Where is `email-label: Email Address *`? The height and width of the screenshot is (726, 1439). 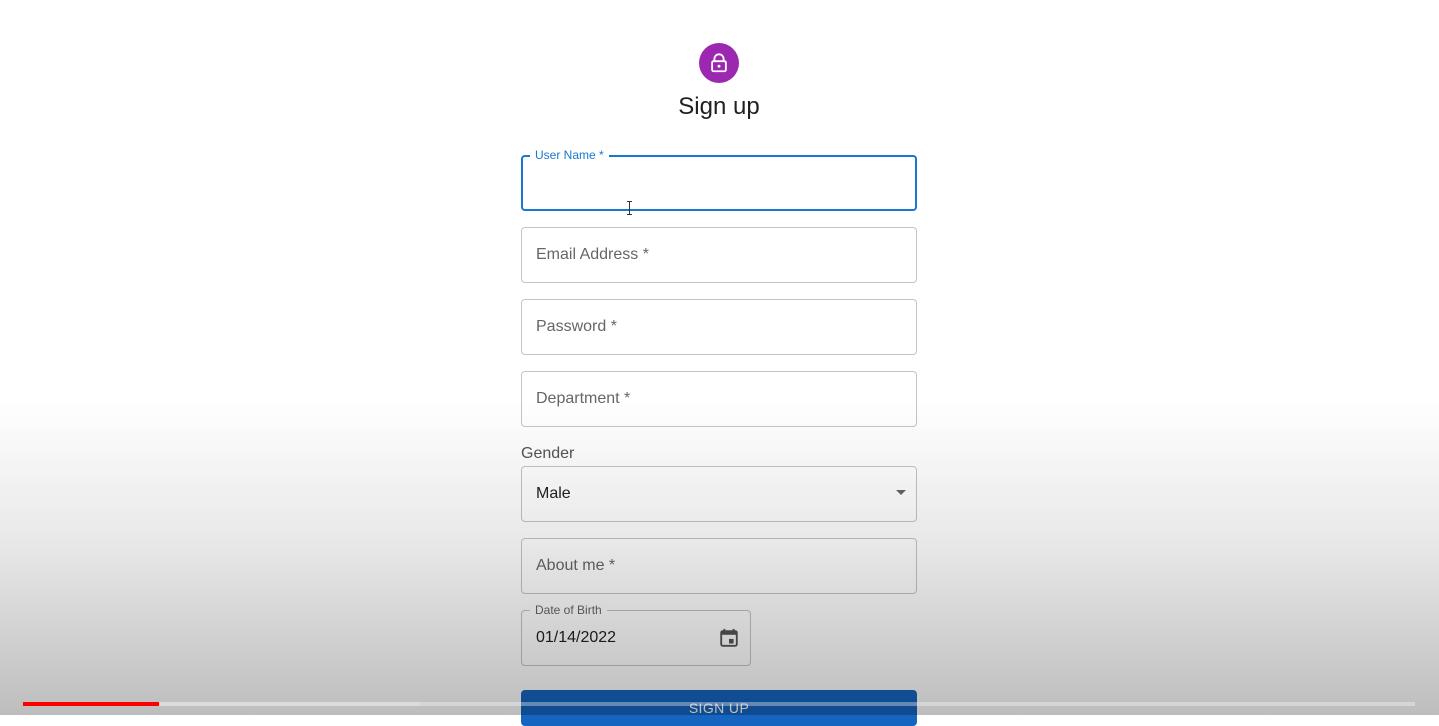
email-label: Email Address * is located at coordinates (592, 254).